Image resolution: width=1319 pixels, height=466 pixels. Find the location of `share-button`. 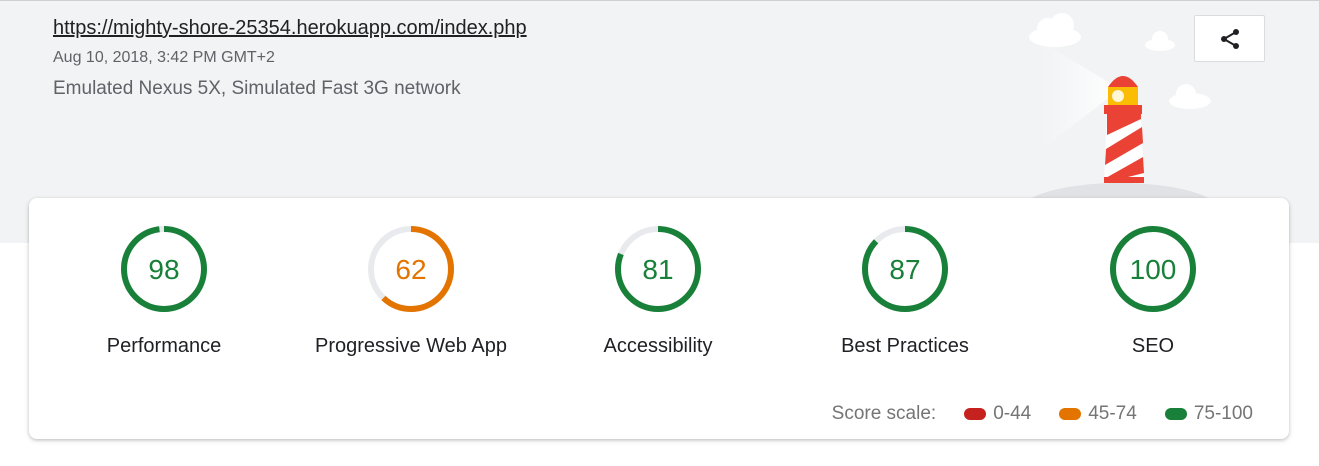

share-button is located at coordinates (1229, 38).